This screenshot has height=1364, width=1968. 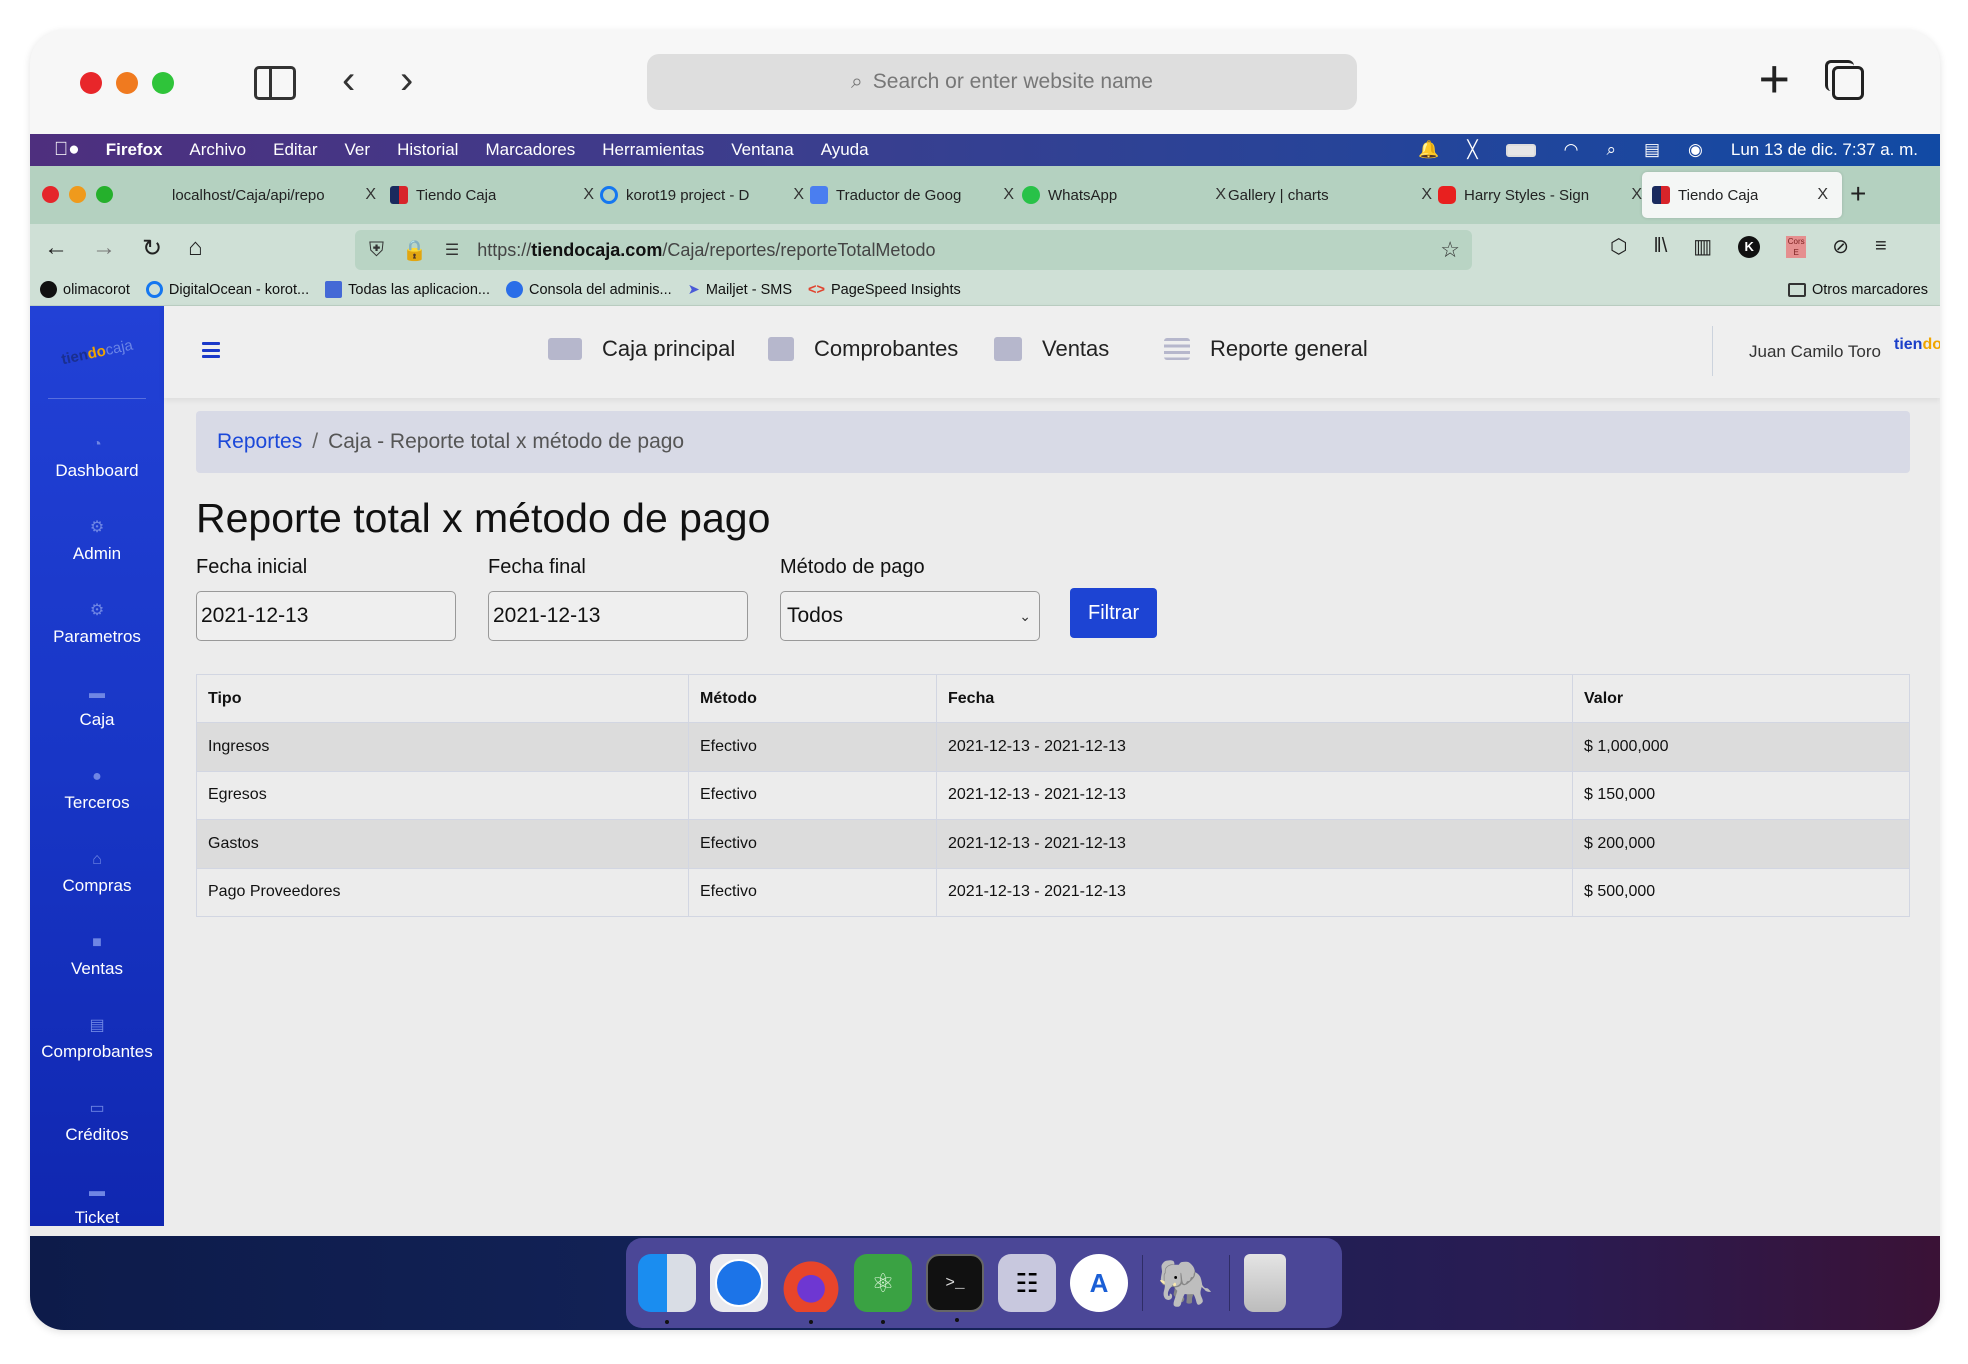 I want to click on menu-app-name: Firefox, so click(x=134, y=150).